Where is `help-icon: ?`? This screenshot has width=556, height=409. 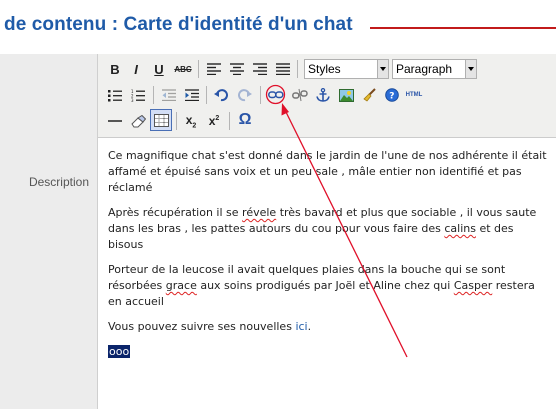 help-icon: ? is located at coordinates (392, 95).